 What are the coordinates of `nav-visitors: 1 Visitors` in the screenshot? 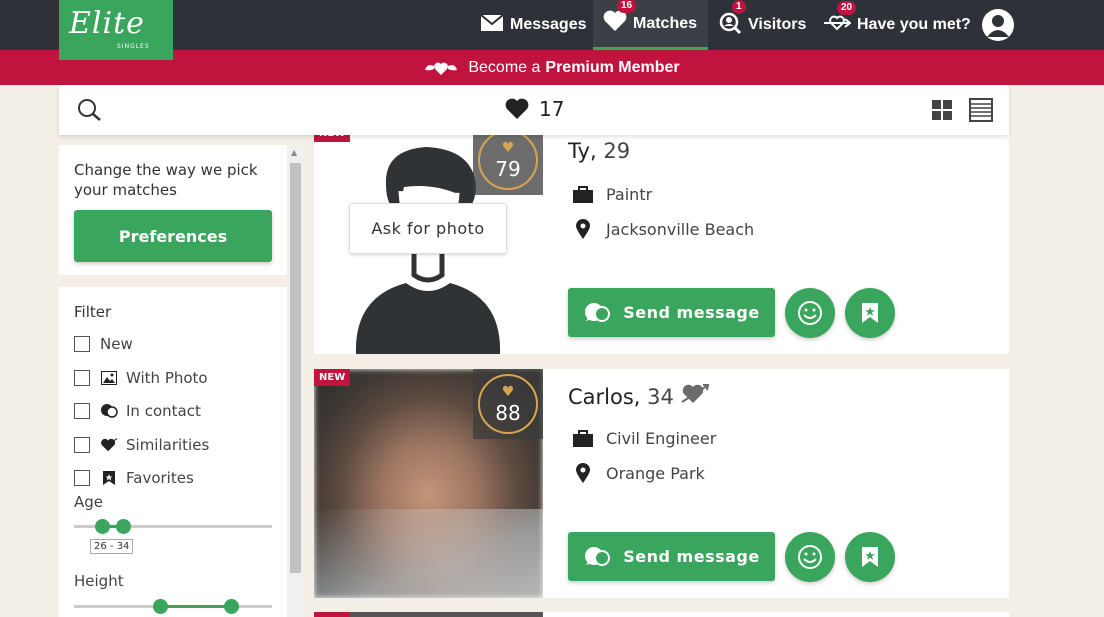 It's located at (762, 25).